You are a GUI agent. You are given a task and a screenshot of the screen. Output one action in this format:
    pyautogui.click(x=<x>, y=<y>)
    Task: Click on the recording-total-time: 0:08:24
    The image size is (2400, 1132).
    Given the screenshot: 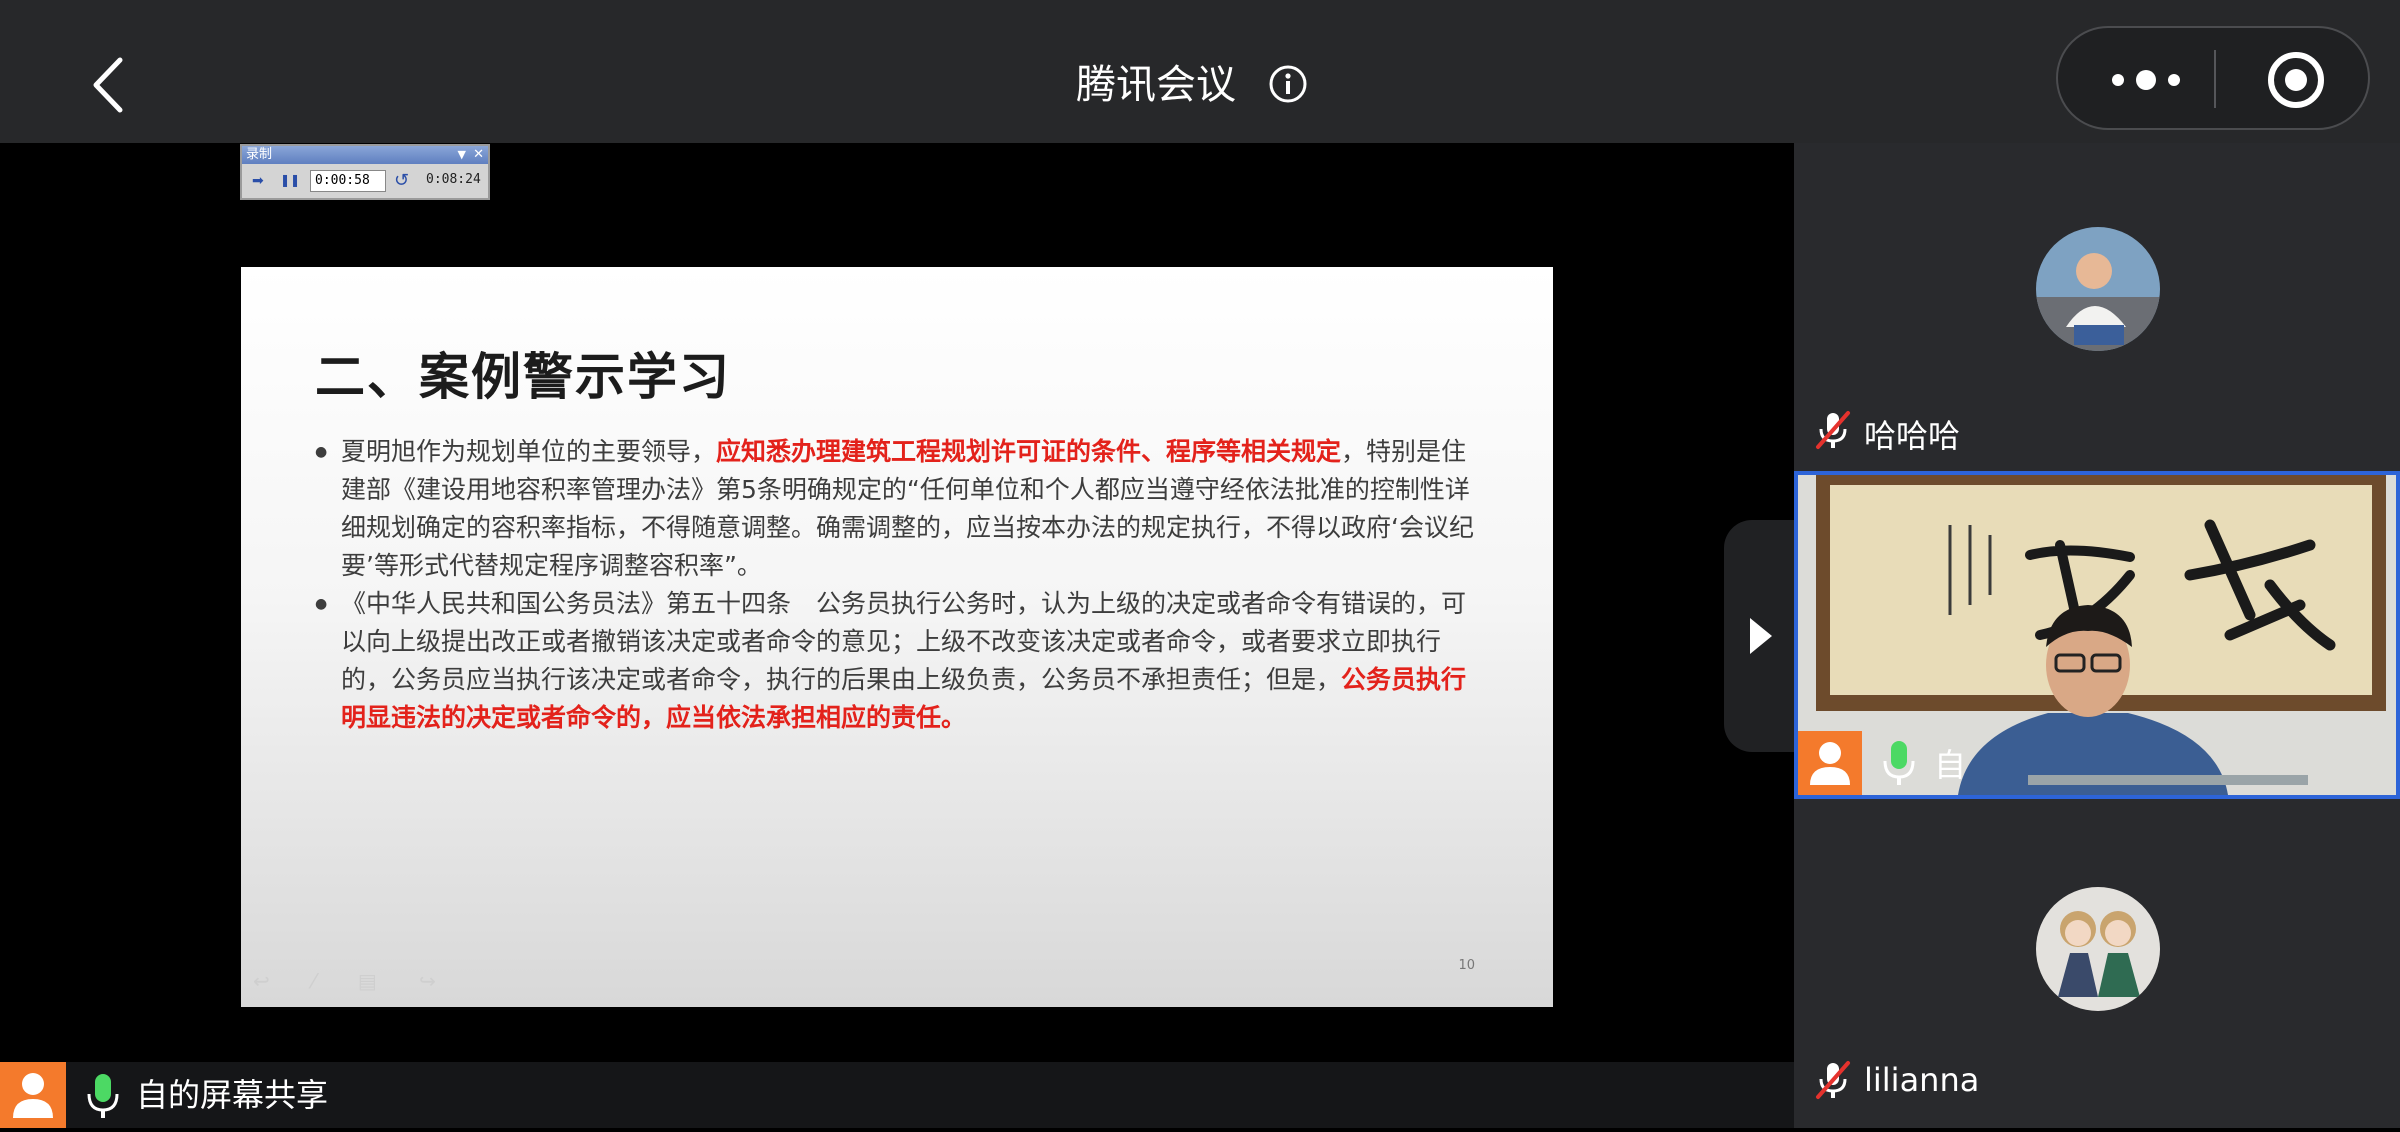 What is the action you would take?
    pyautogui.click(x=453, y=179)
    